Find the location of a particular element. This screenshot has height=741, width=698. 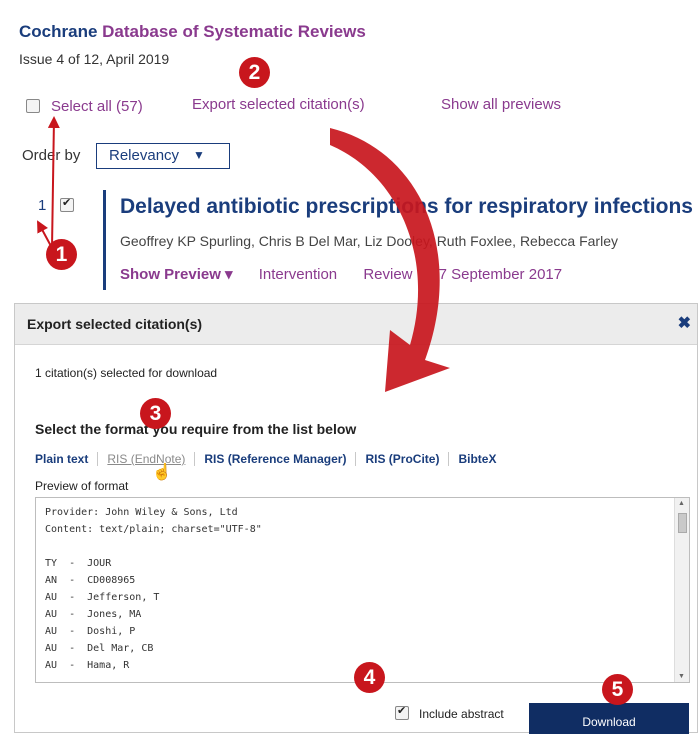

database-name: Database of Systematic Reviews is located at coordinates (234, 31).